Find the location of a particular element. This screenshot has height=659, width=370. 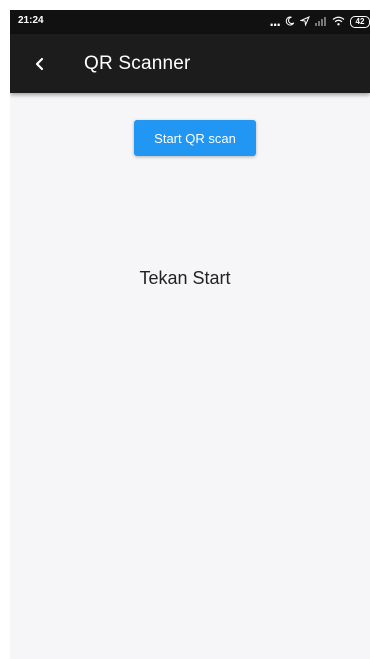

location-icon is located at coordinates (304, 22).